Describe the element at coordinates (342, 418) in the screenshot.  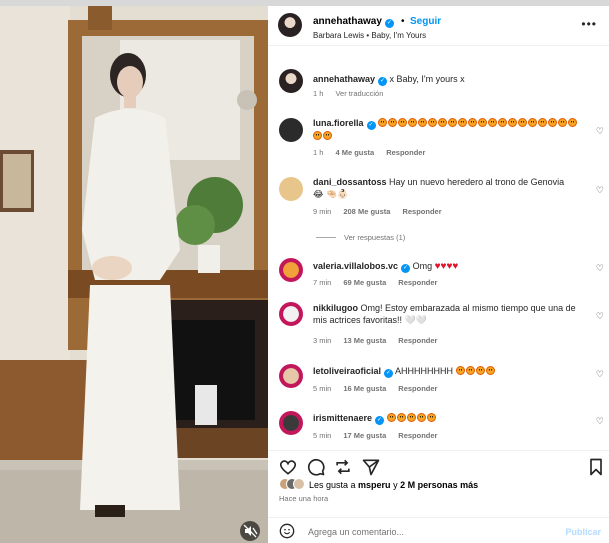
I see `comment-username: irismittenaere` at that location.